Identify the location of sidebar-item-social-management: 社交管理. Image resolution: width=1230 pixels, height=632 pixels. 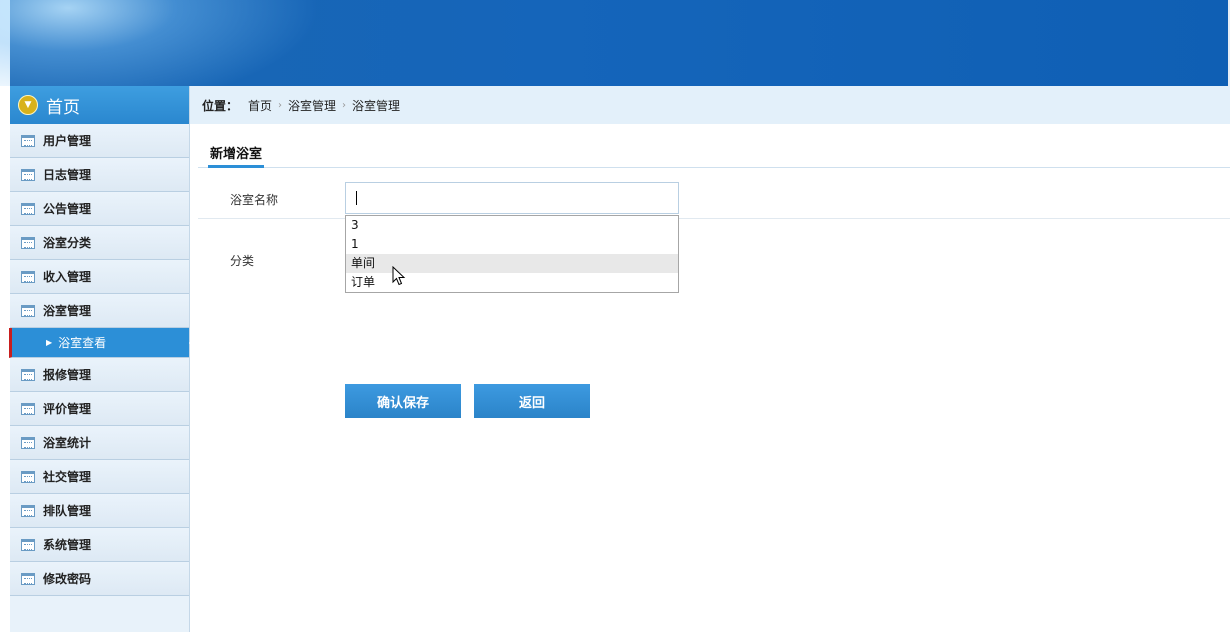
(99, 477).